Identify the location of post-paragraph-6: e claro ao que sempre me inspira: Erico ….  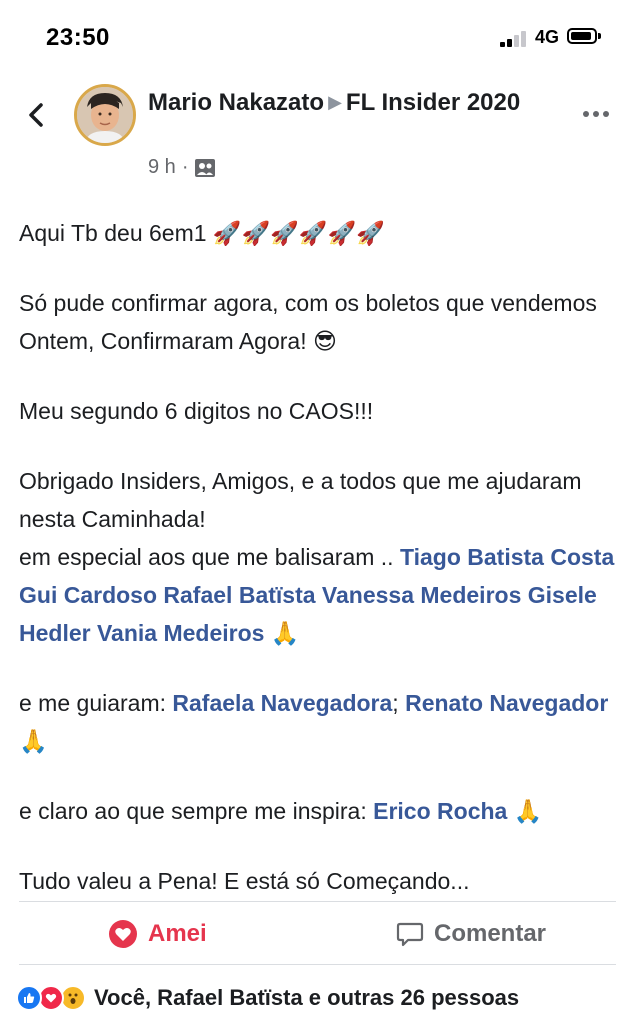
(319, 811).